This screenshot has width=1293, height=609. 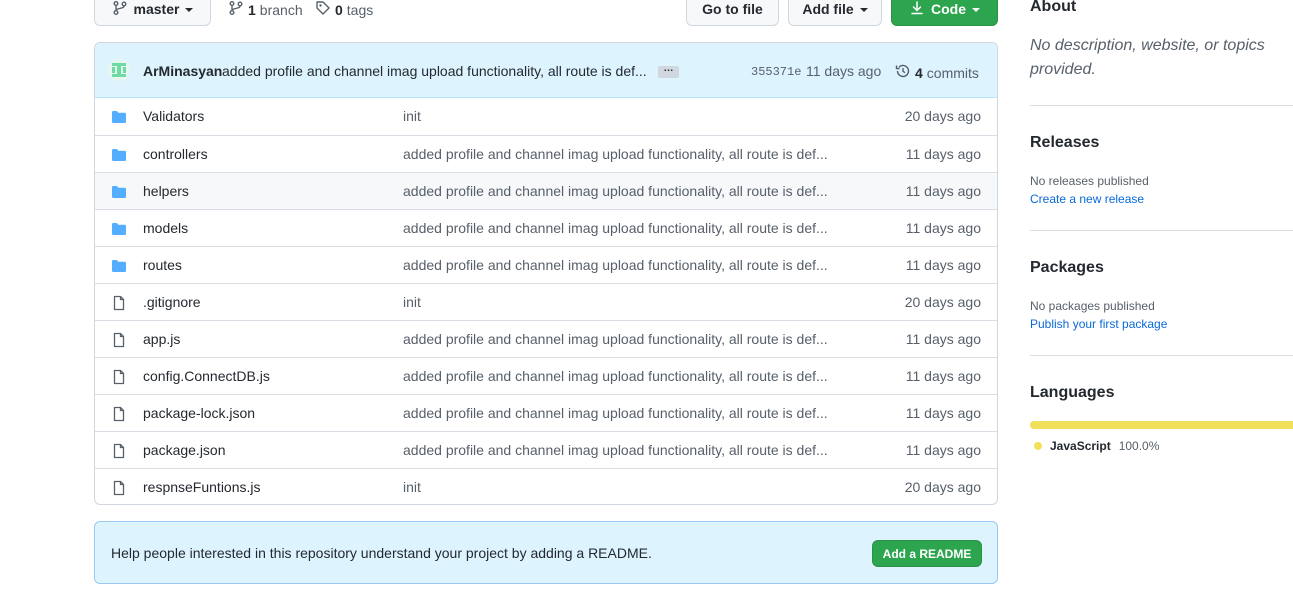 I want to click on publish-package-link: Publish your first package, so click(x=1098, y=324).